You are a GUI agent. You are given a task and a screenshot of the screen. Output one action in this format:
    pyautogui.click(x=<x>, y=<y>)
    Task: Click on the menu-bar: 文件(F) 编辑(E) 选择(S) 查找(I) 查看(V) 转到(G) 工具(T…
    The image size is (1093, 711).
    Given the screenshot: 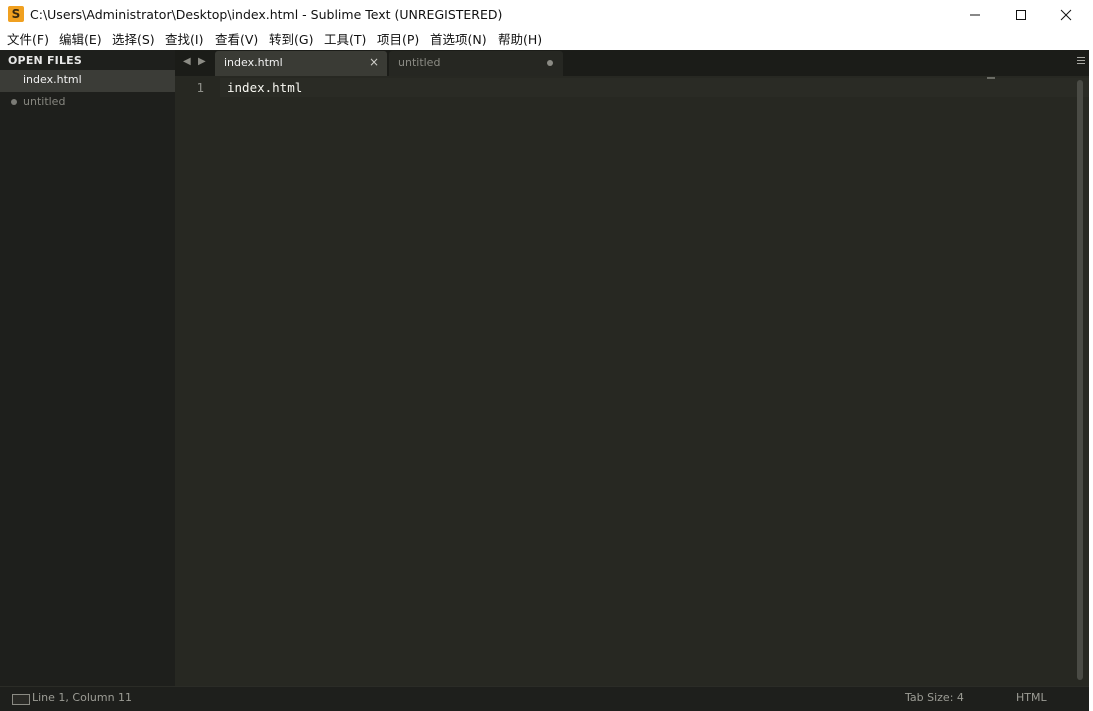 What is the action you would take?
    pyautogui.click(x=546, y=40)
    